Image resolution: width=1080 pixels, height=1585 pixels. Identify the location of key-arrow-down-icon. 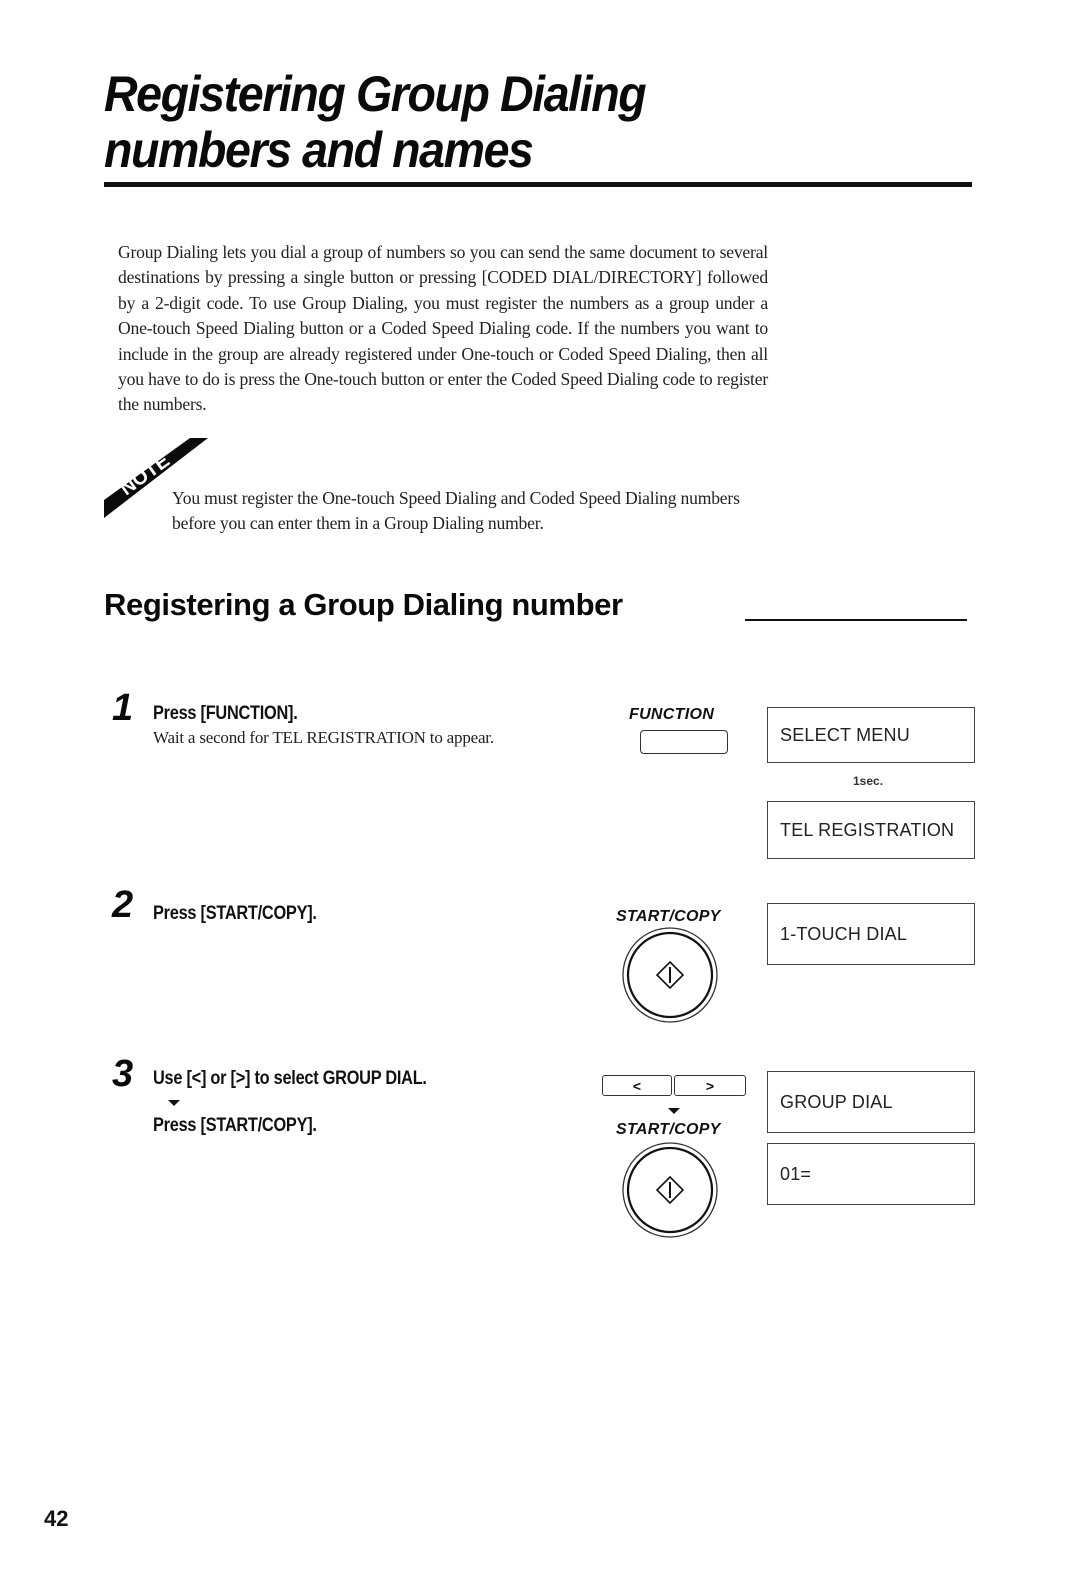
(674, 1111).